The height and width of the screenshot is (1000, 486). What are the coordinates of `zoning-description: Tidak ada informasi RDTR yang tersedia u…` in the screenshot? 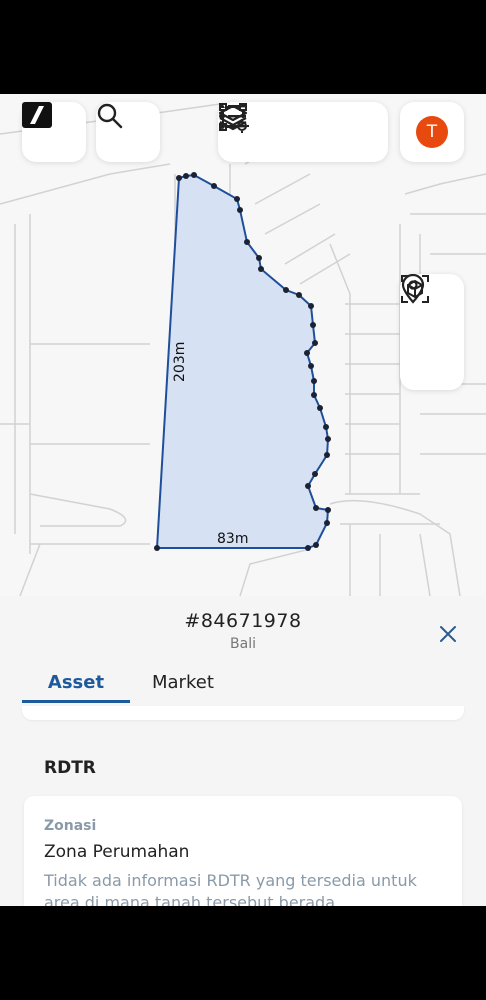 It's located at (230, 888).